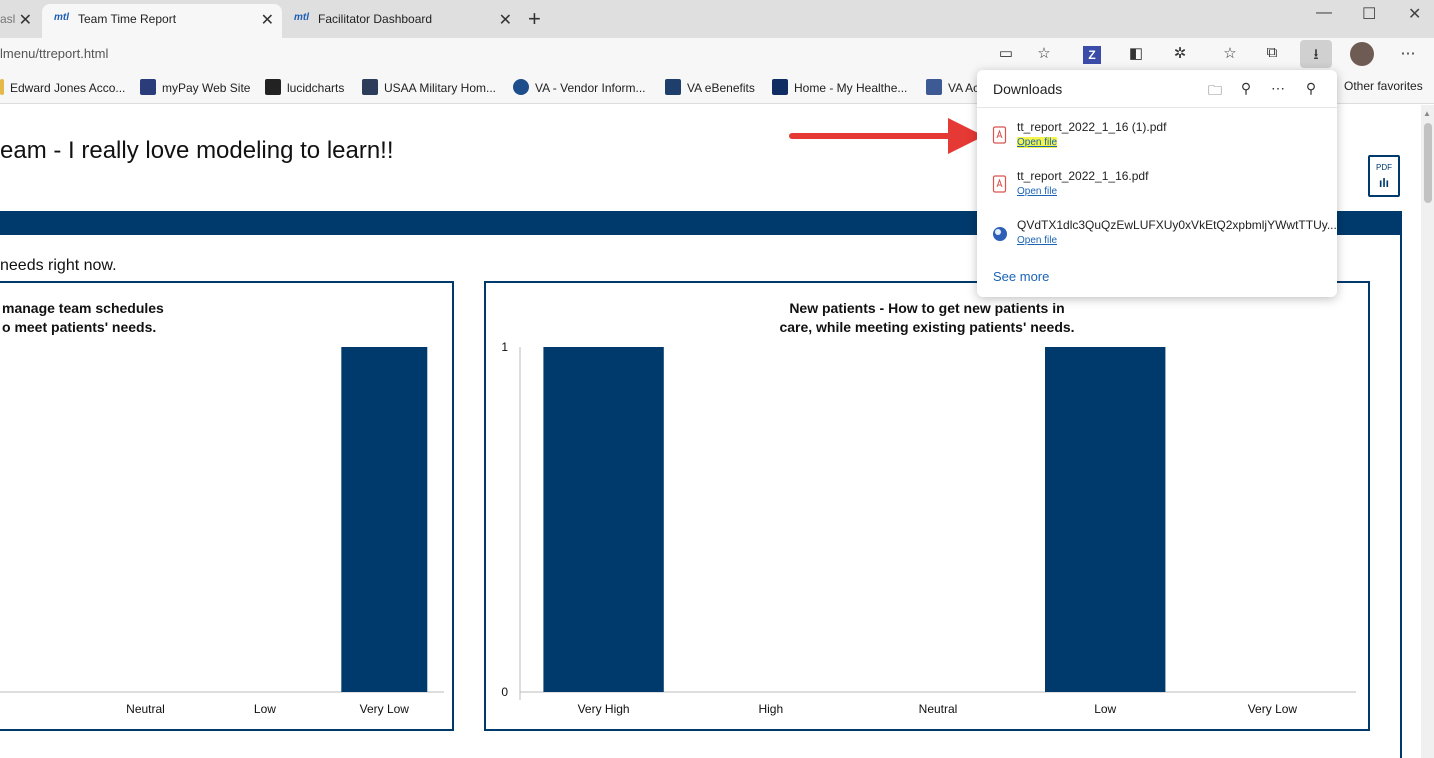  What do you see at coordinates (8, 19) in the screenshot?
I see `tab-label: asl` at bounding box center [8, 19].